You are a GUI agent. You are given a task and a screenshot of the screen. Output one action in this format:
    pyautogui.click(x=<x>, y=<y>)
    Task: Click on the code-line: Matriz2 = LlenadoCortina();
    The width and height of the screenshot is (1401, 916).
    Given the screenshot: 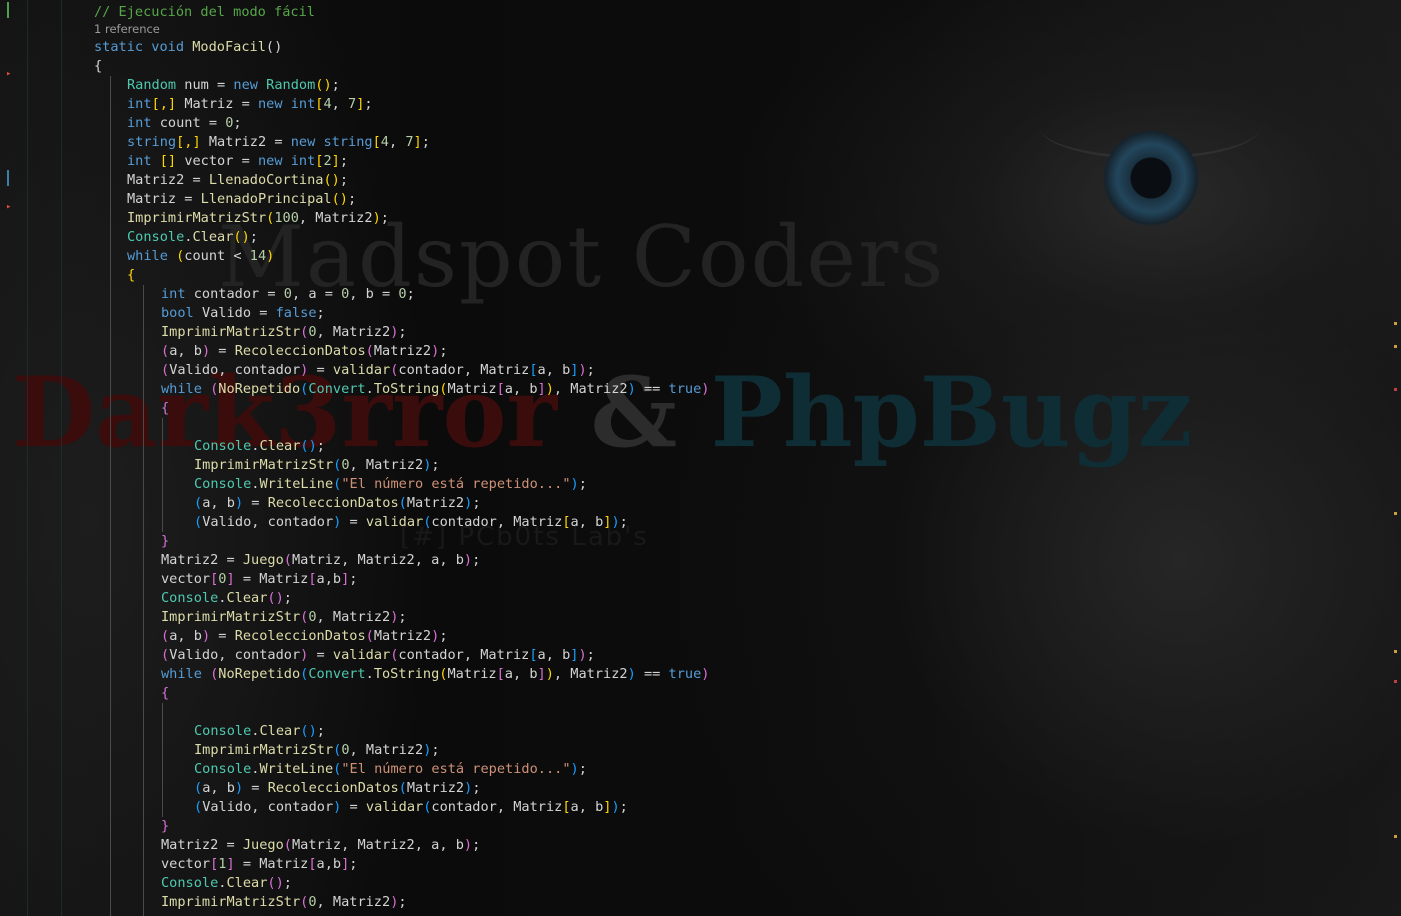 What is the action you would take?
    pyautogui.click(x=237, y=180)
    